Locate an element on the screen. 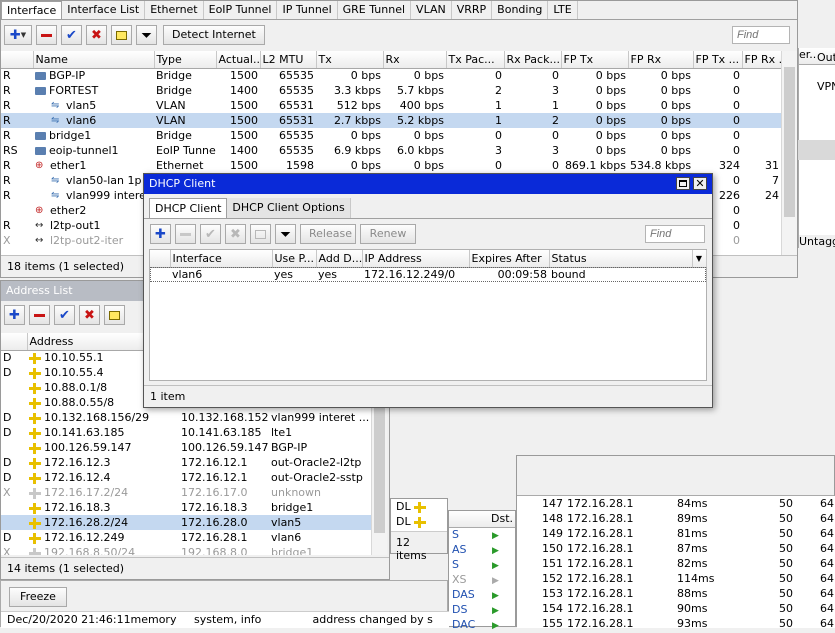 The width and height of the screenshot is (835, 633). col-rx: Rx is located at coordinates (415, 60).